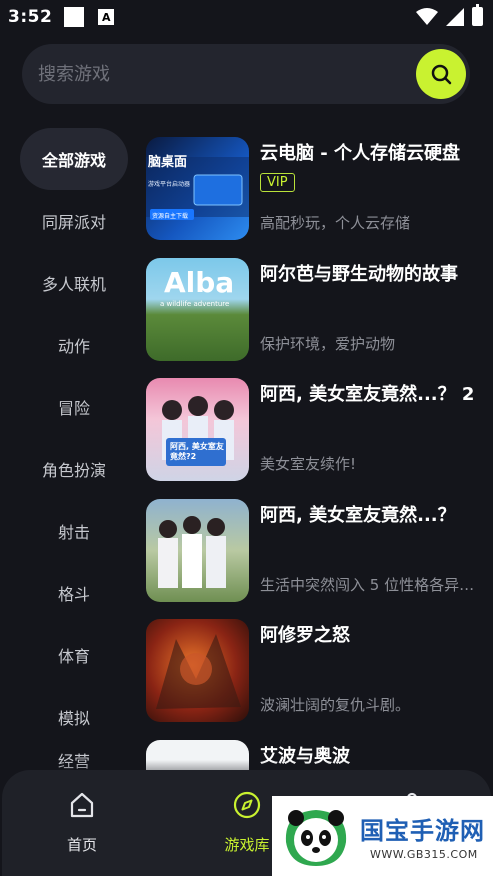 This screenshot has width=493, height=876. I want to click on watermark-title: 国宝手游网, so click(422, 831).